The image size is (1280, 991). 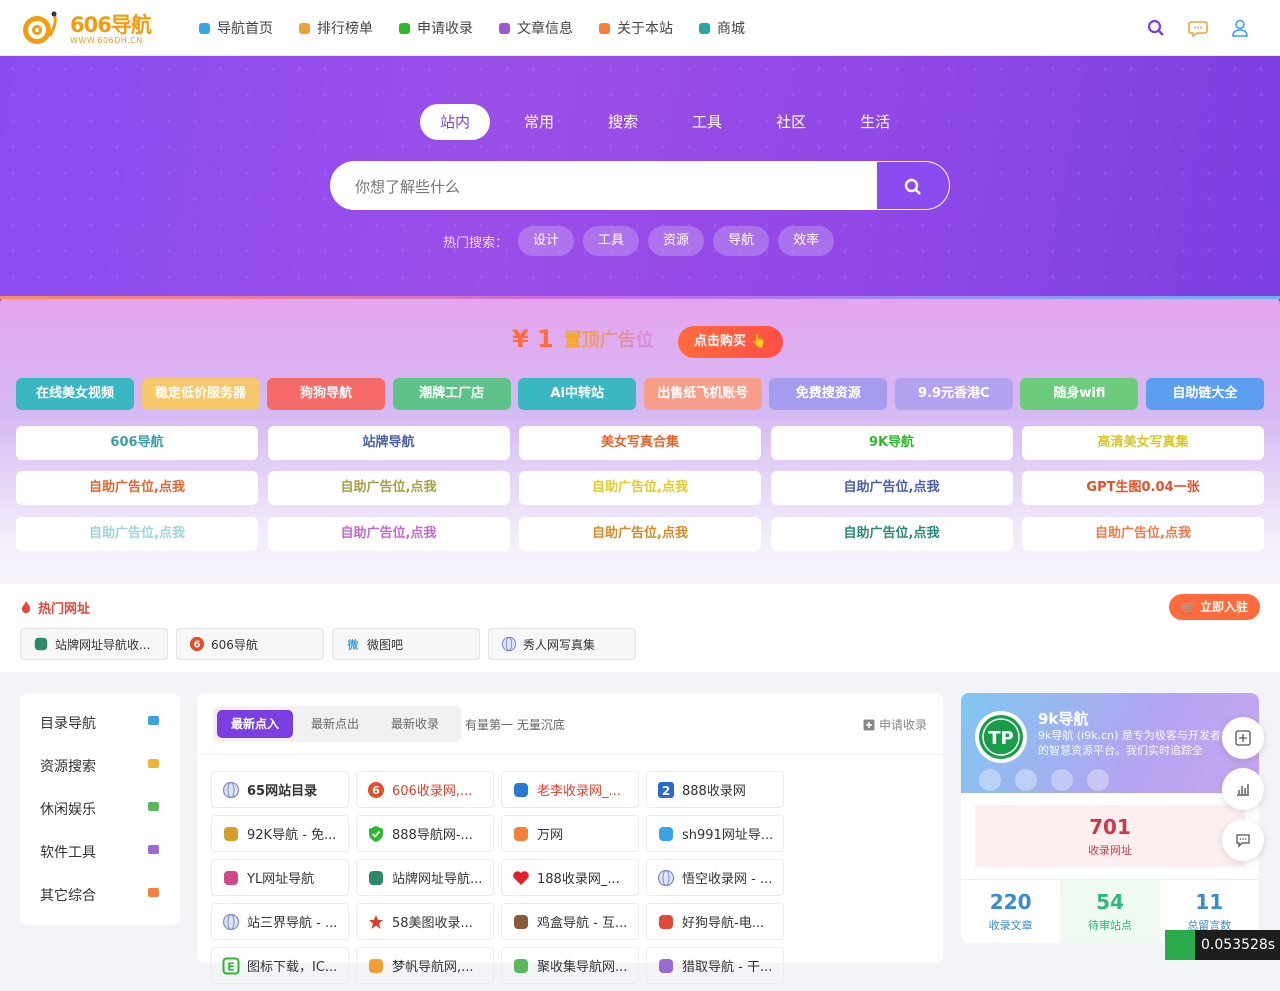 I want to click on ad-link: GPT生图0.04一张, so click(x=1143, y=488).